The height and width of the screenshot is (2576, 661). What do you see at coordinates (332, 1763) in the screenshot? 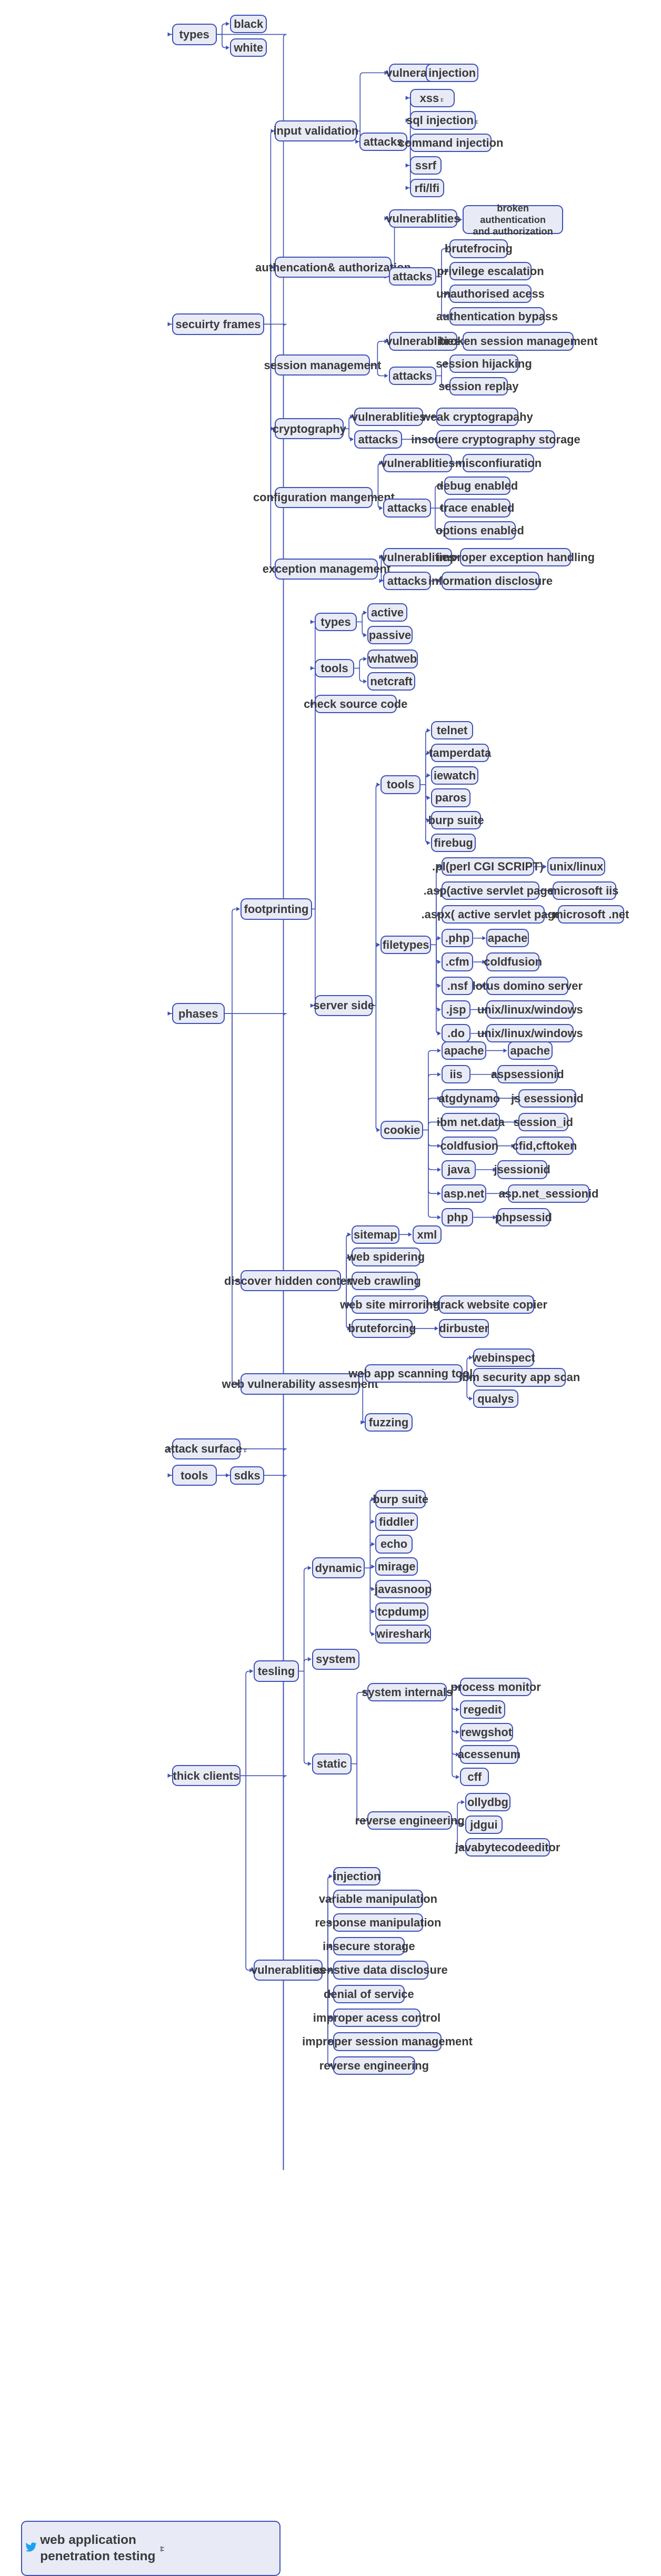
I see `node-static: static` at bounding box center [332, 1763].